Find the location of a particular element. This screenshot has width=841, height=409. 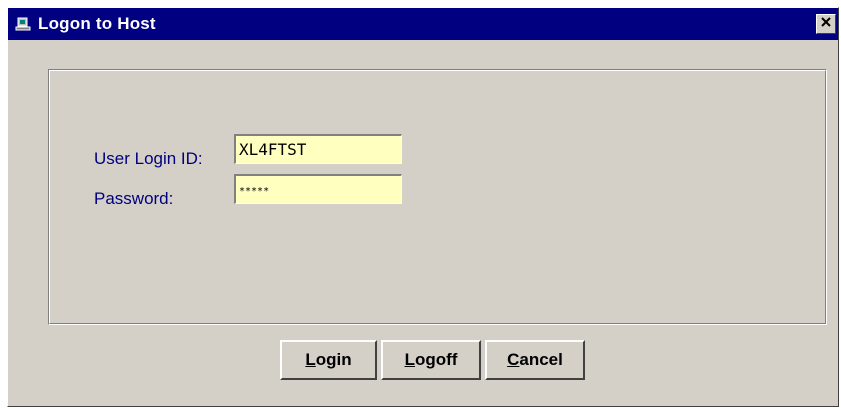

password-field is located at coordinates (318, 189).